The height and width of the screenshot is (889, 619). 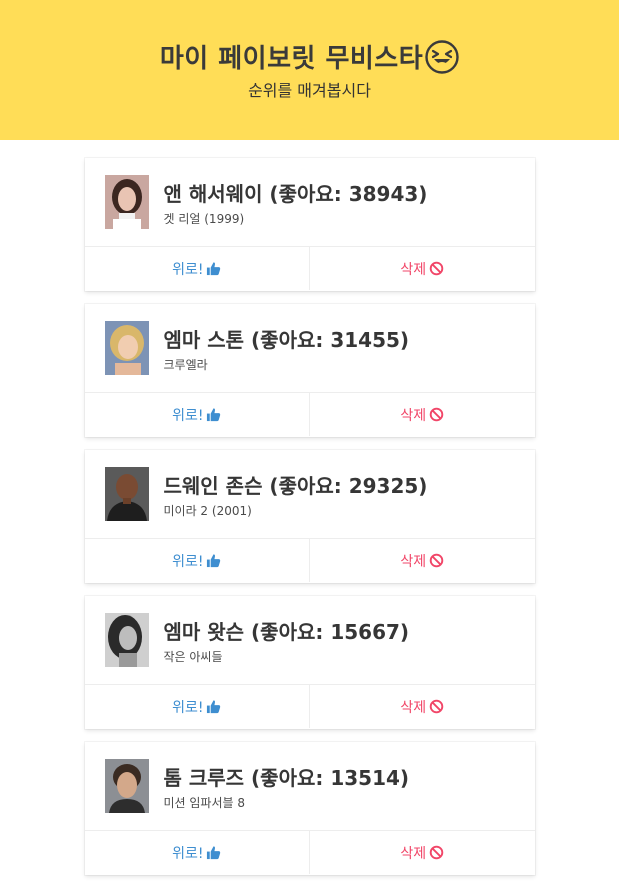 What do you see at coordinates (286, 777) in the screenshot?
I see `star-title: 톰 크루즈 (좋아요: 13514)` at bounding box center [286, 777].